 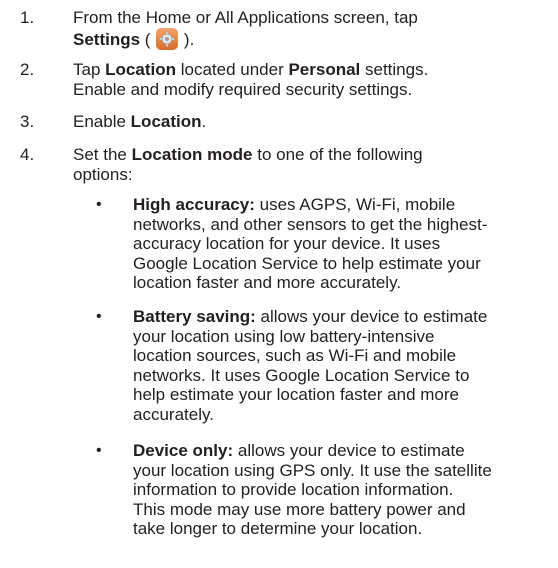 I want to click on option-line: High accuracy: uses AGPS, Wi-Fi, mobile, so click(x=341, y=205).